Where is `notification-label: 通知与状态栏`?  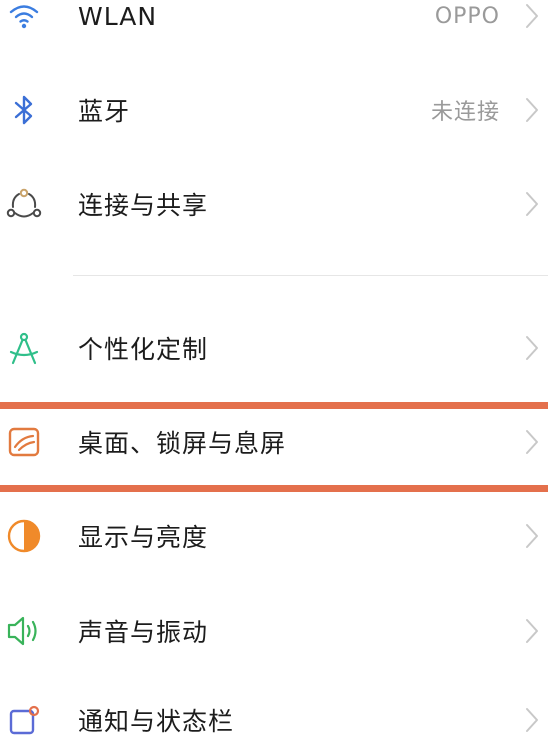 notification-label: 通知与状态栏 is located at coordinates (156, 721).